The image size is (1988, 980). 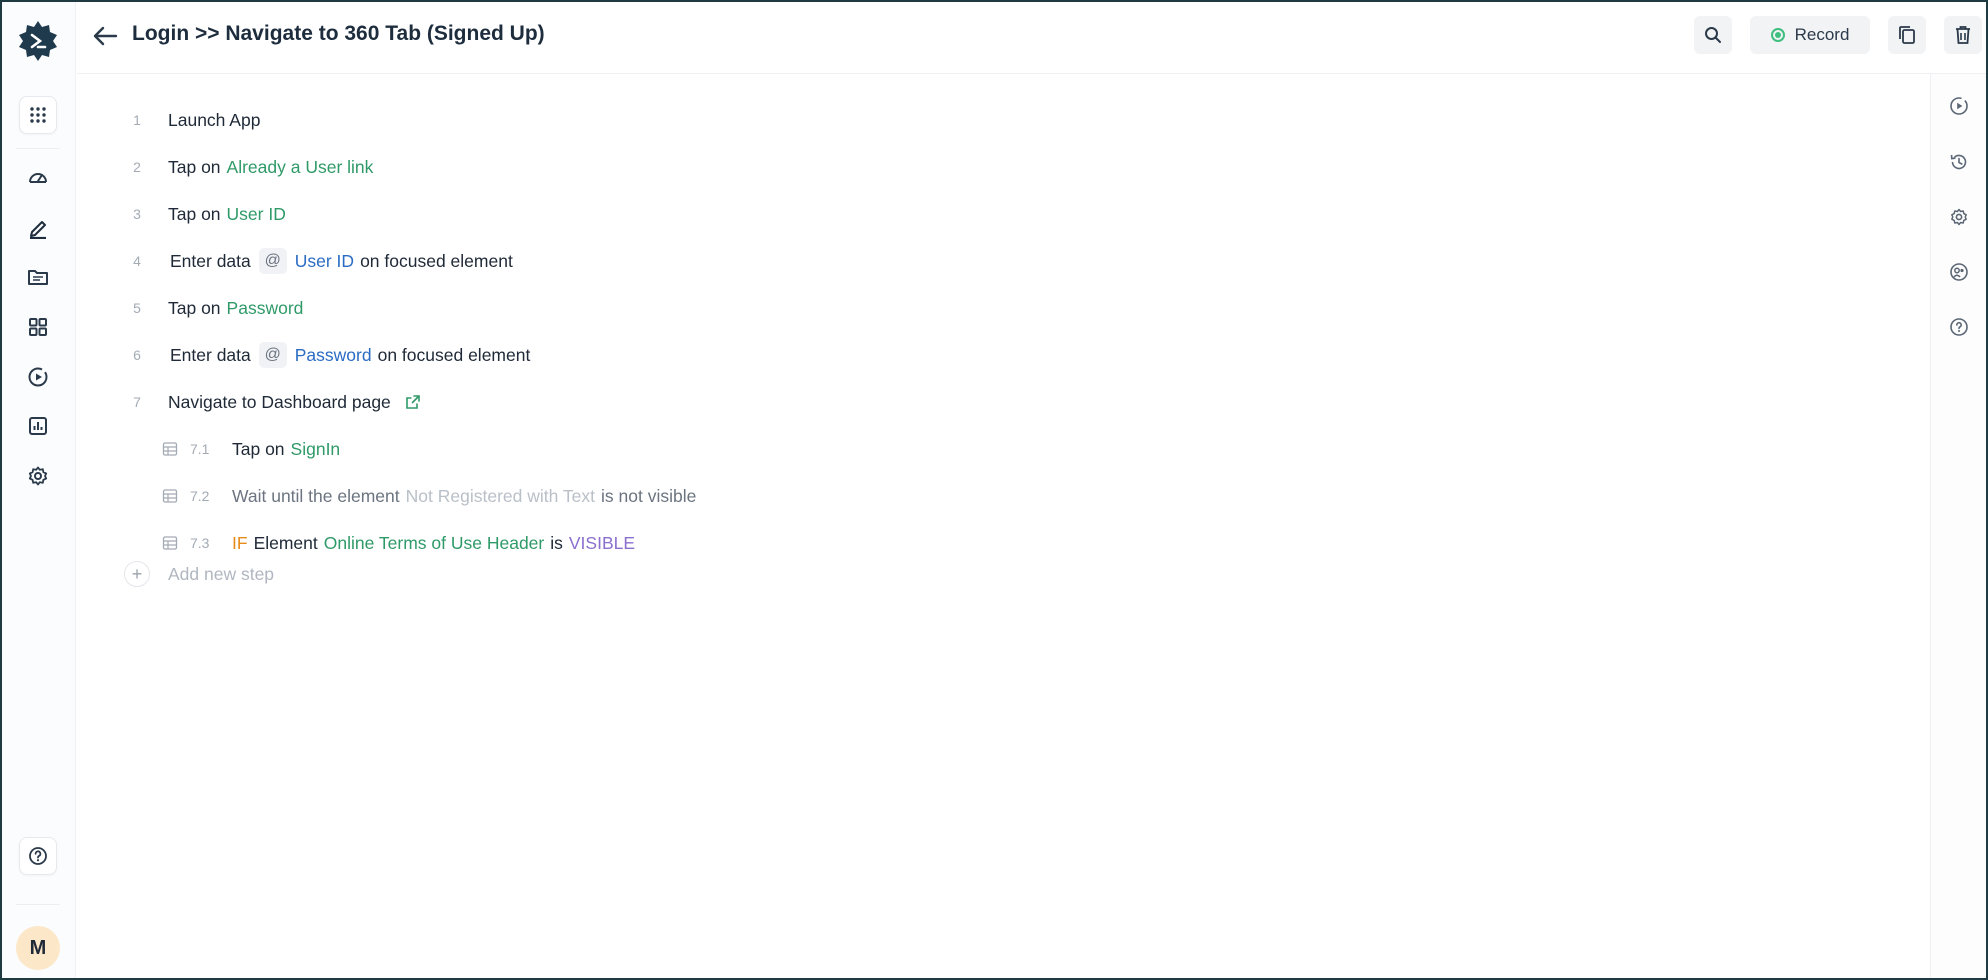 I want to click on apps-grid-icon, so click(x=38, y=115).